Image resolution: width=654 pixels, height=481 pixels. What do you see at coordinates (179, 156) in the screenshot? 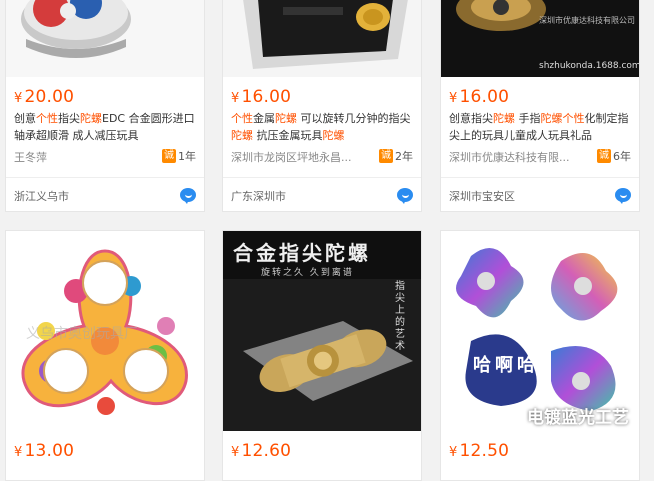
I see `chengxintong-badge: 诚 1年` at bounding box center [179, 156].